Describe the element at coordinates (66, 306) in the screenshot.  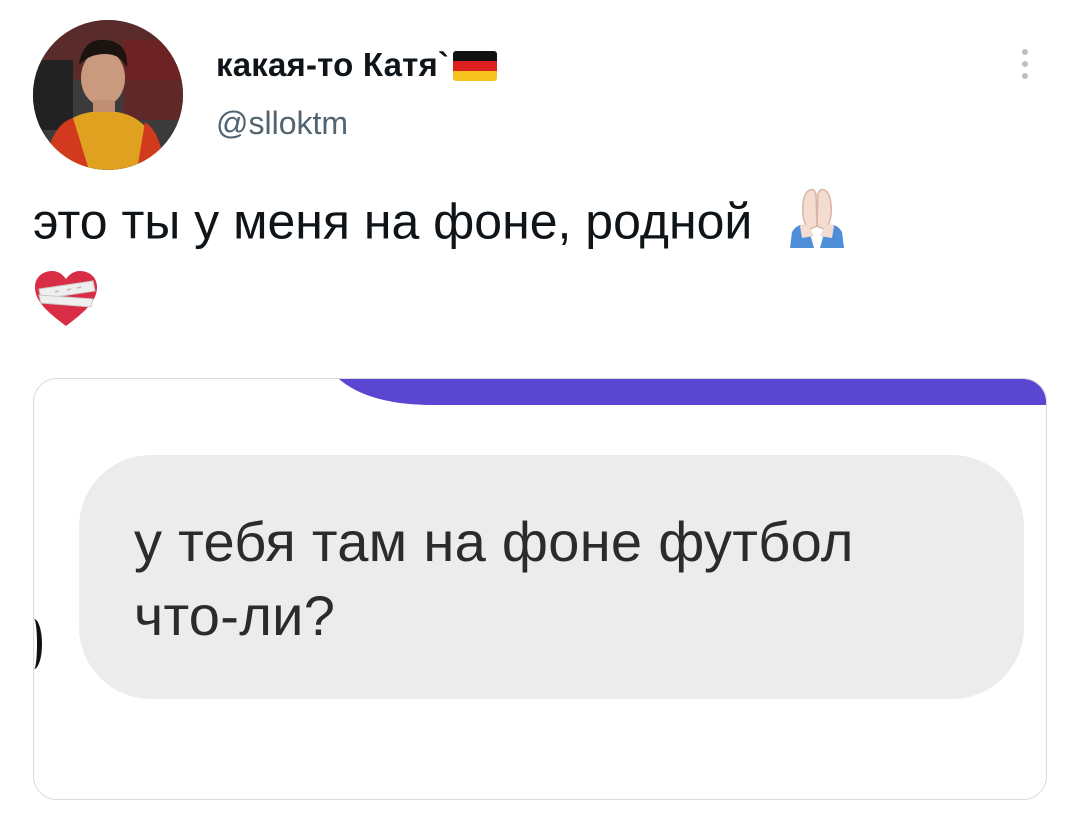
I see `mending-heart-icon` at that location.